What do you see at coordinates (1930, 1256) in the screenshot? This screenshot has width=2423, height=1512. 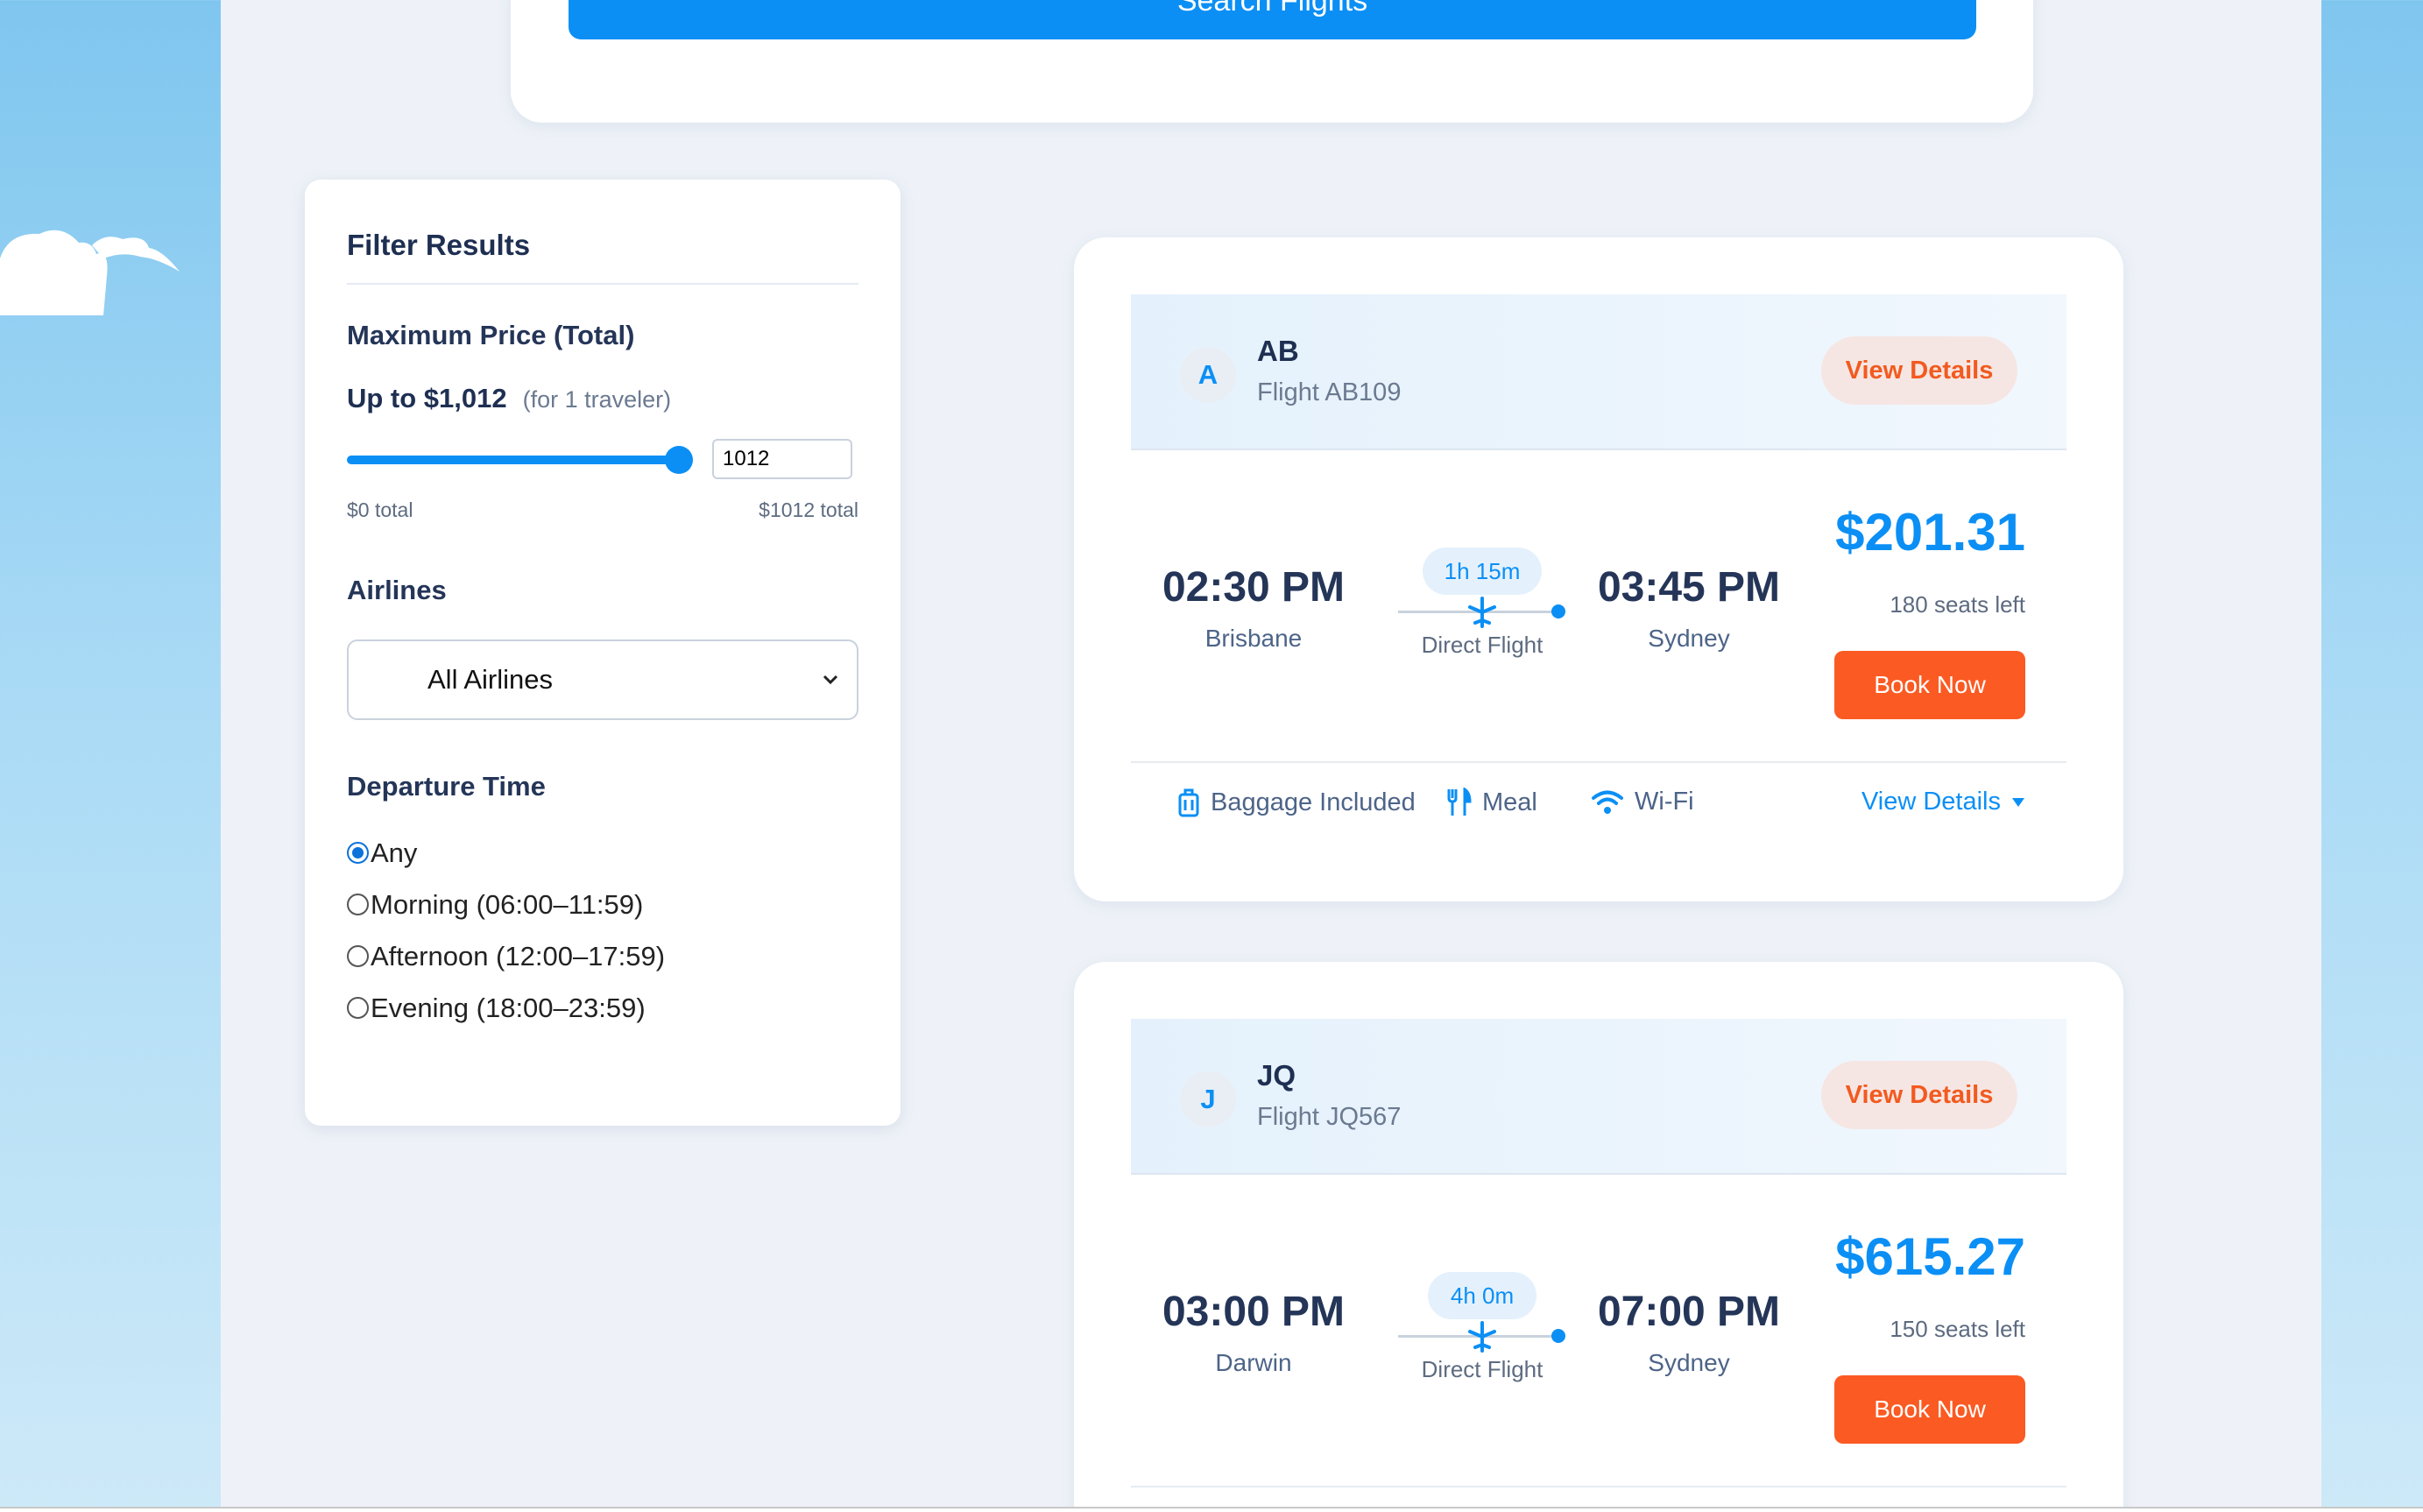 I see `flight-price: $615.27` at bounding box center [1930, 1256].